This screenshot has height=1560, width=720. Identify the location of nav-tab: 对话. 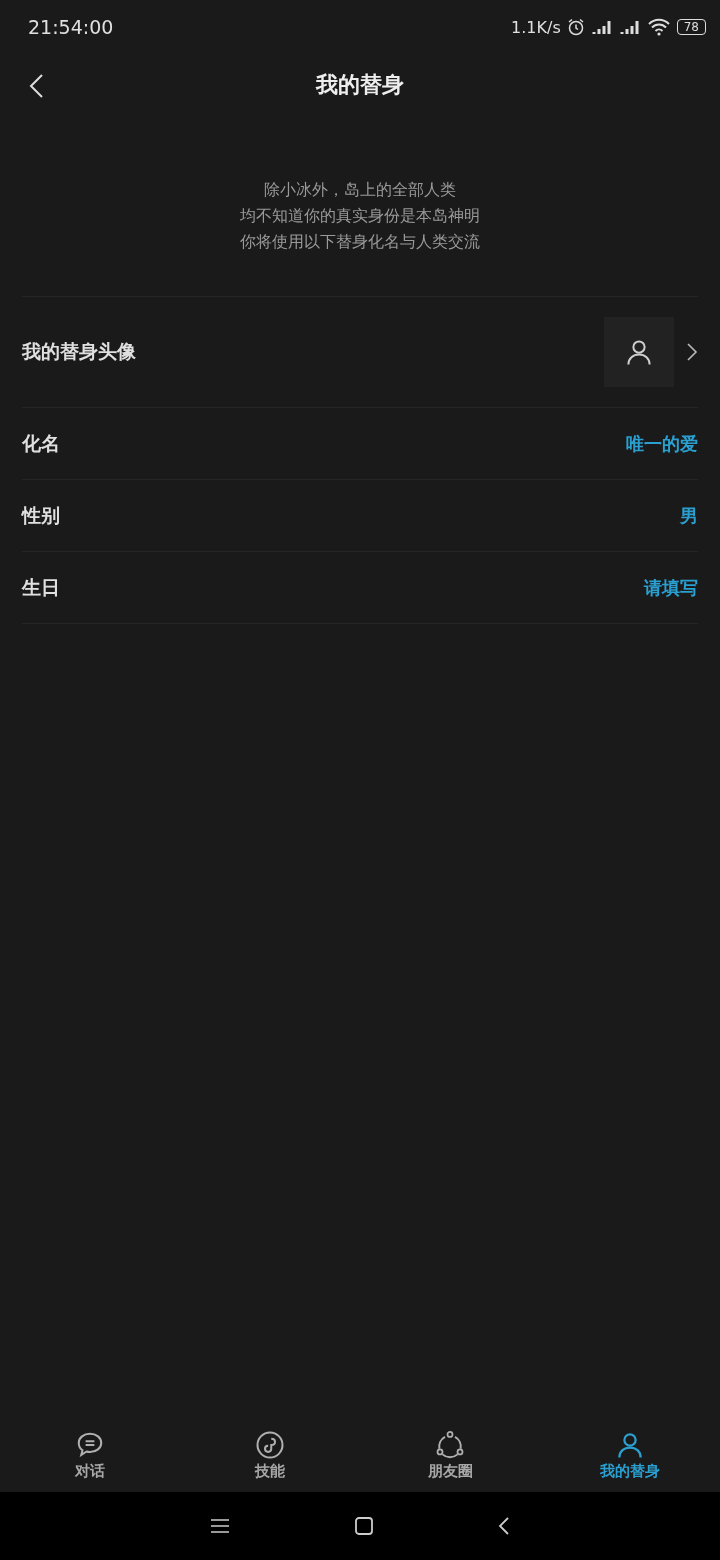
(90, 1455).